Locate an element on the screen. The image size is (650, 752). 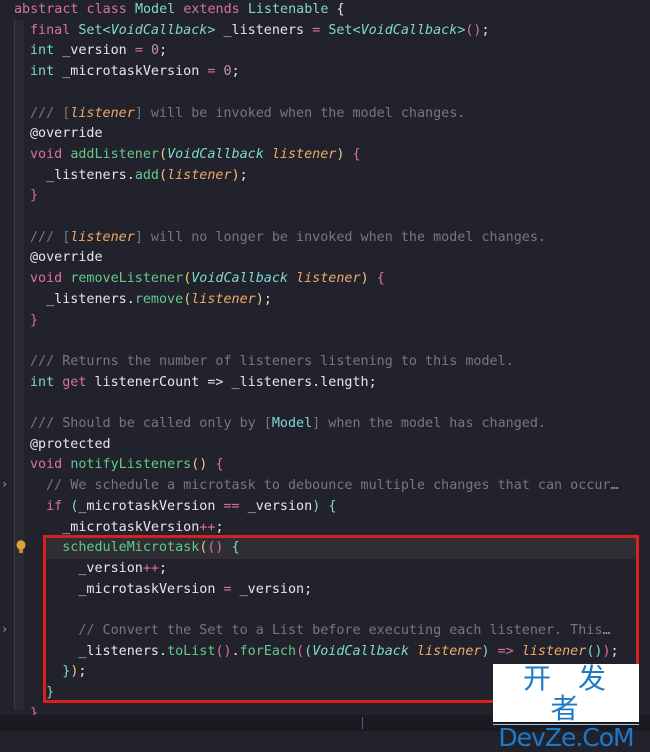
code-line: _listeners.remove(listener); is located at coordinates (325, 300).